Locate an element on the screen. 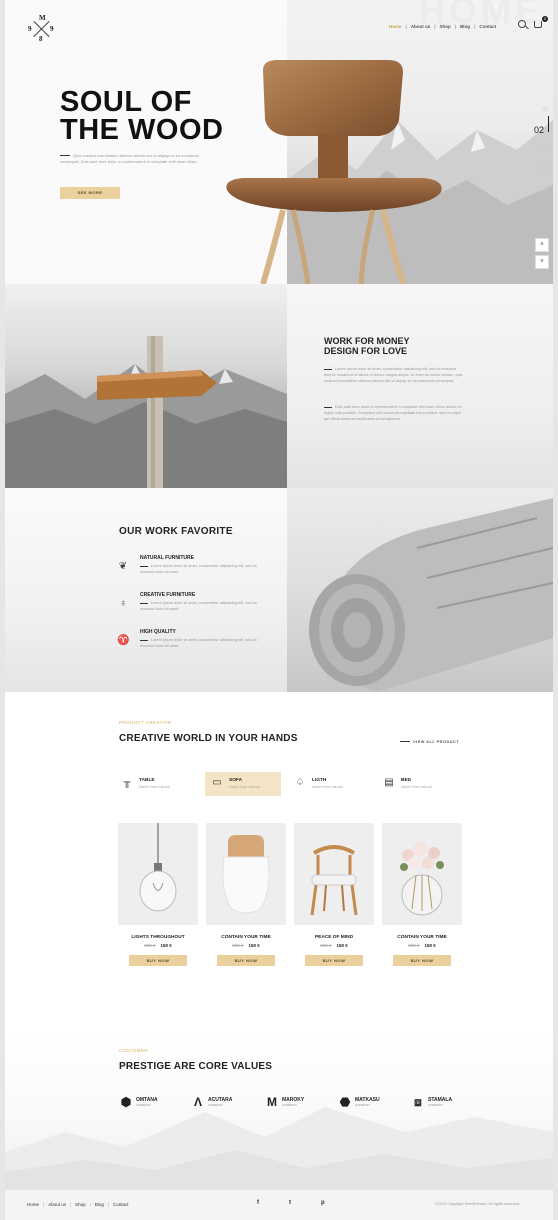 This screenshot has height=1220, width=558. footer-link-shop: Shop is located at coordinates (80, 1204).